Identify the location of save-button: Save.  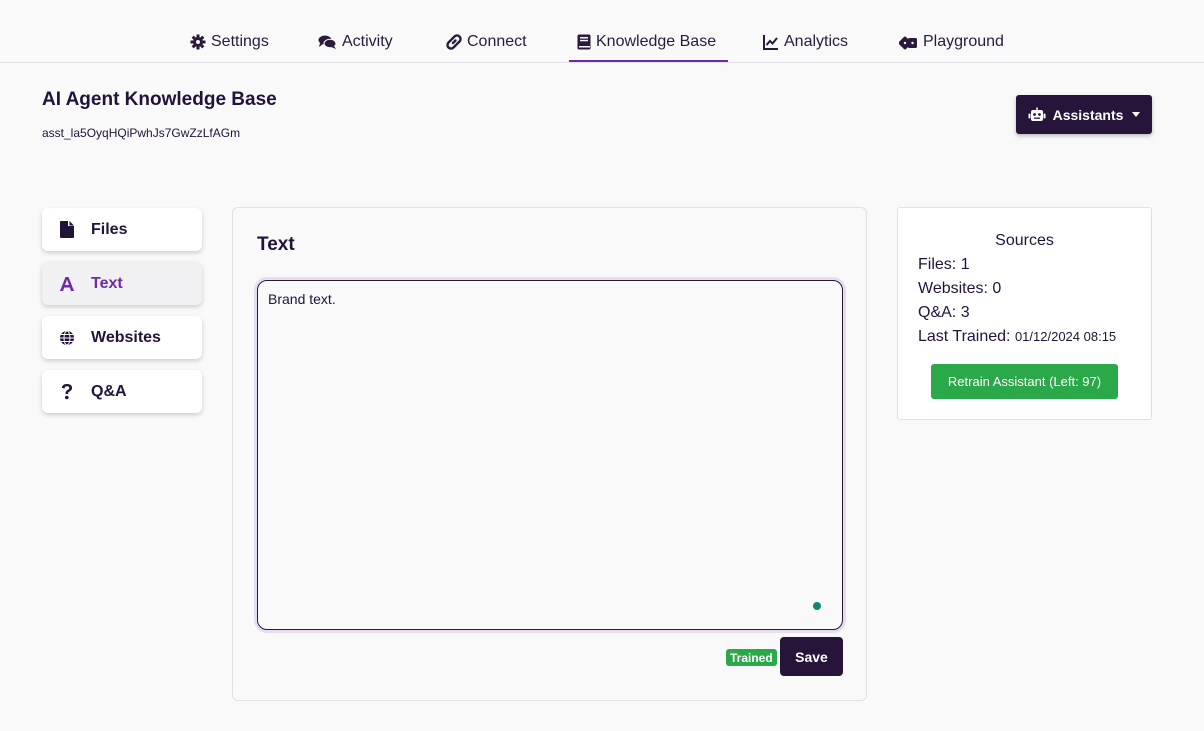
(811, 656).